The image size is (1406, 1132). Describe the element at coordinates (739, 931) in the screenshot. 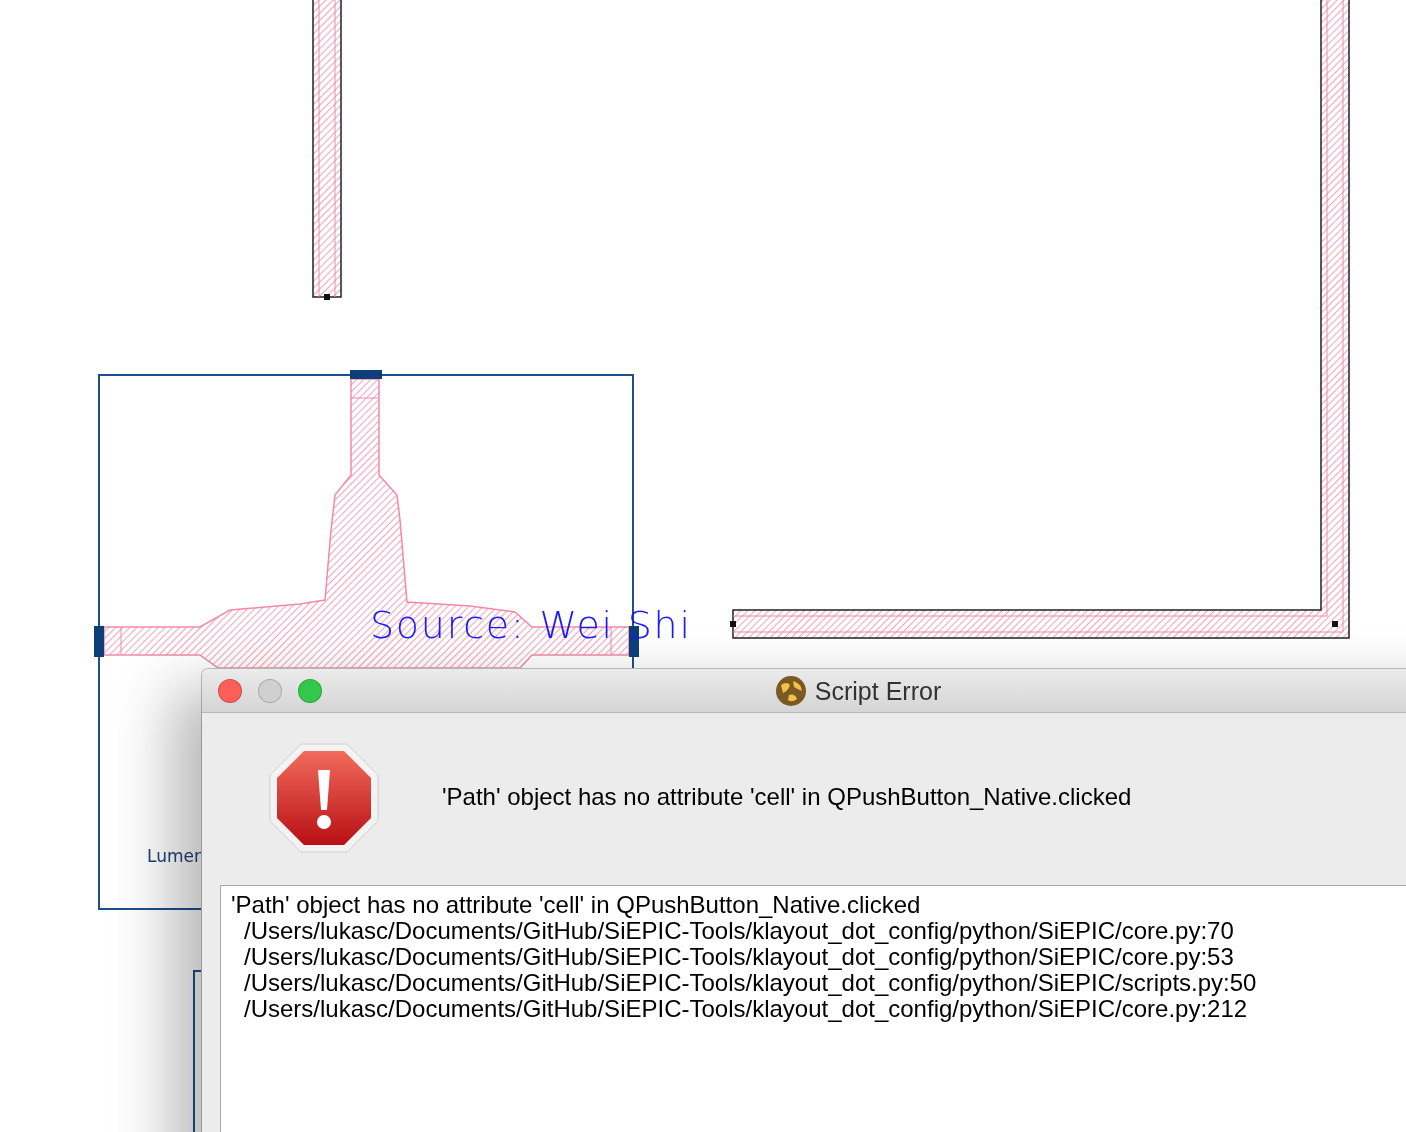

I see `traceback-line: /Users/lukasc/Documents/GitHub/SiEPIC-Tools/klayout_dot_config/python/SiEPIC/core.py:70` at that location.